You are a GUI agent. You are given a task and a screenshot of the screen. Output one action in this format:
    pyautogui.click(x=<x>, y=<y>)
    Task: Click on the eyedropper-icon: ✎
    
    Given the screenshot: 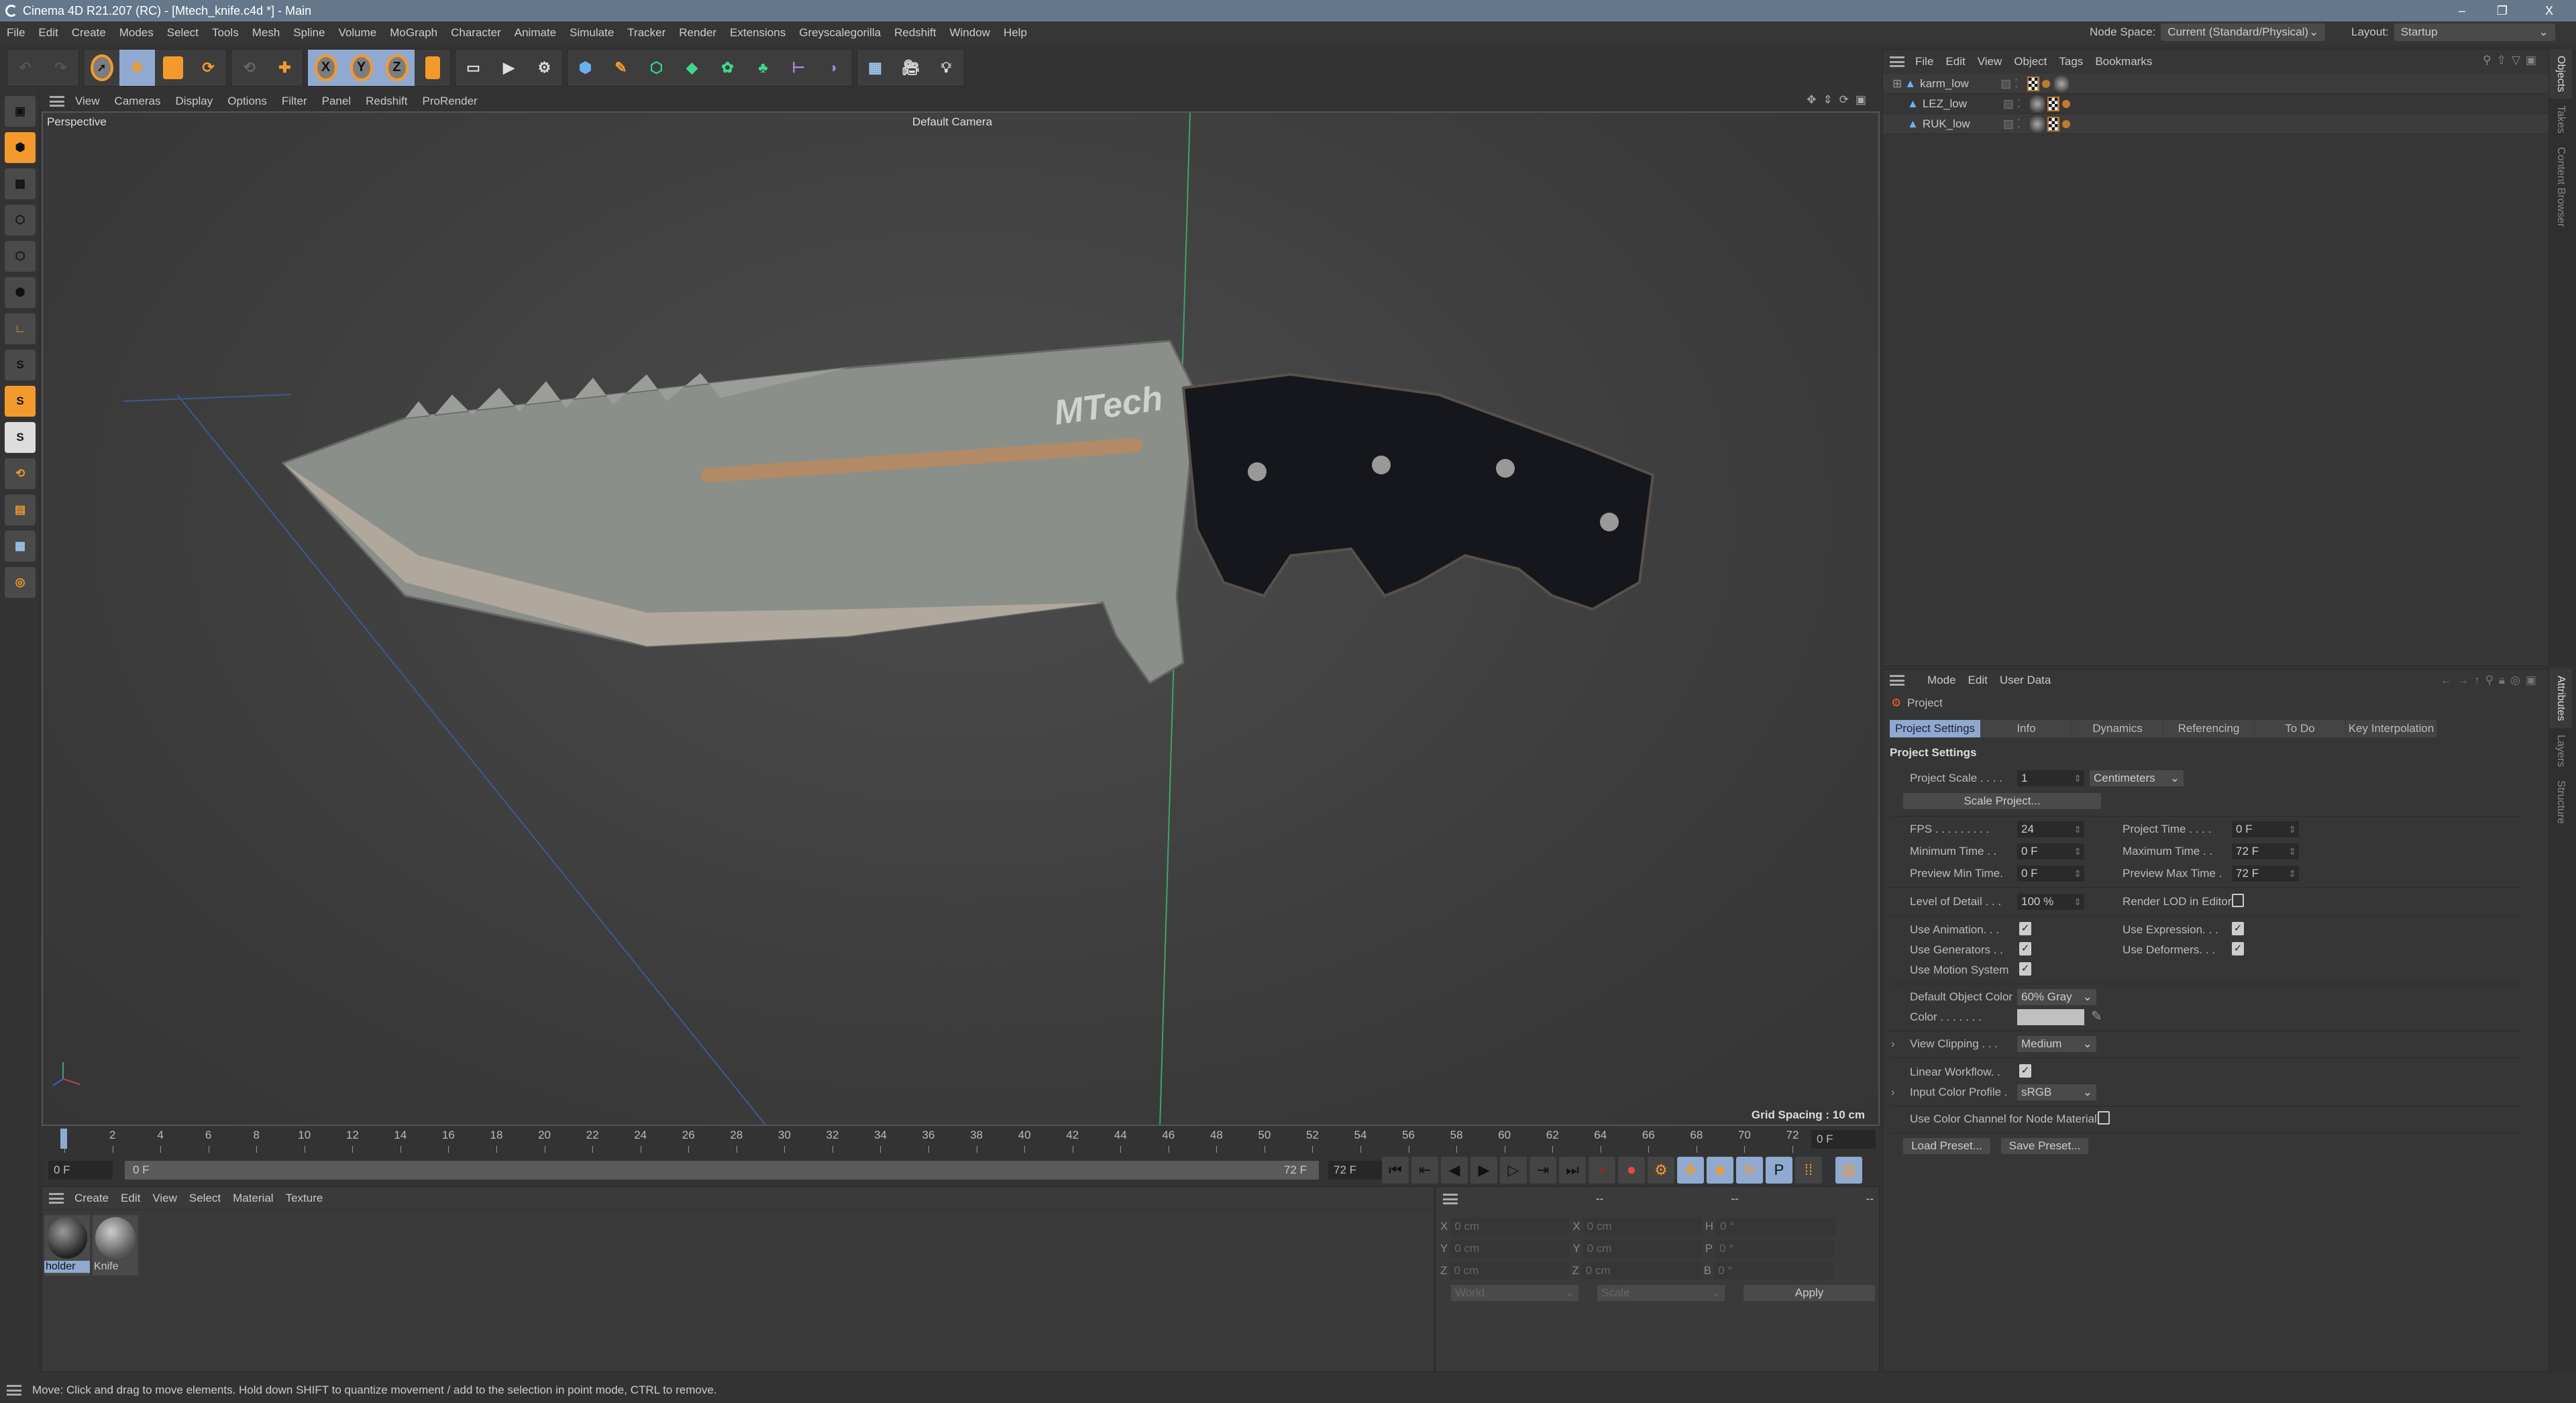 What is the action you would take?
    pyautogui.click(x=2096, y=1017)
    